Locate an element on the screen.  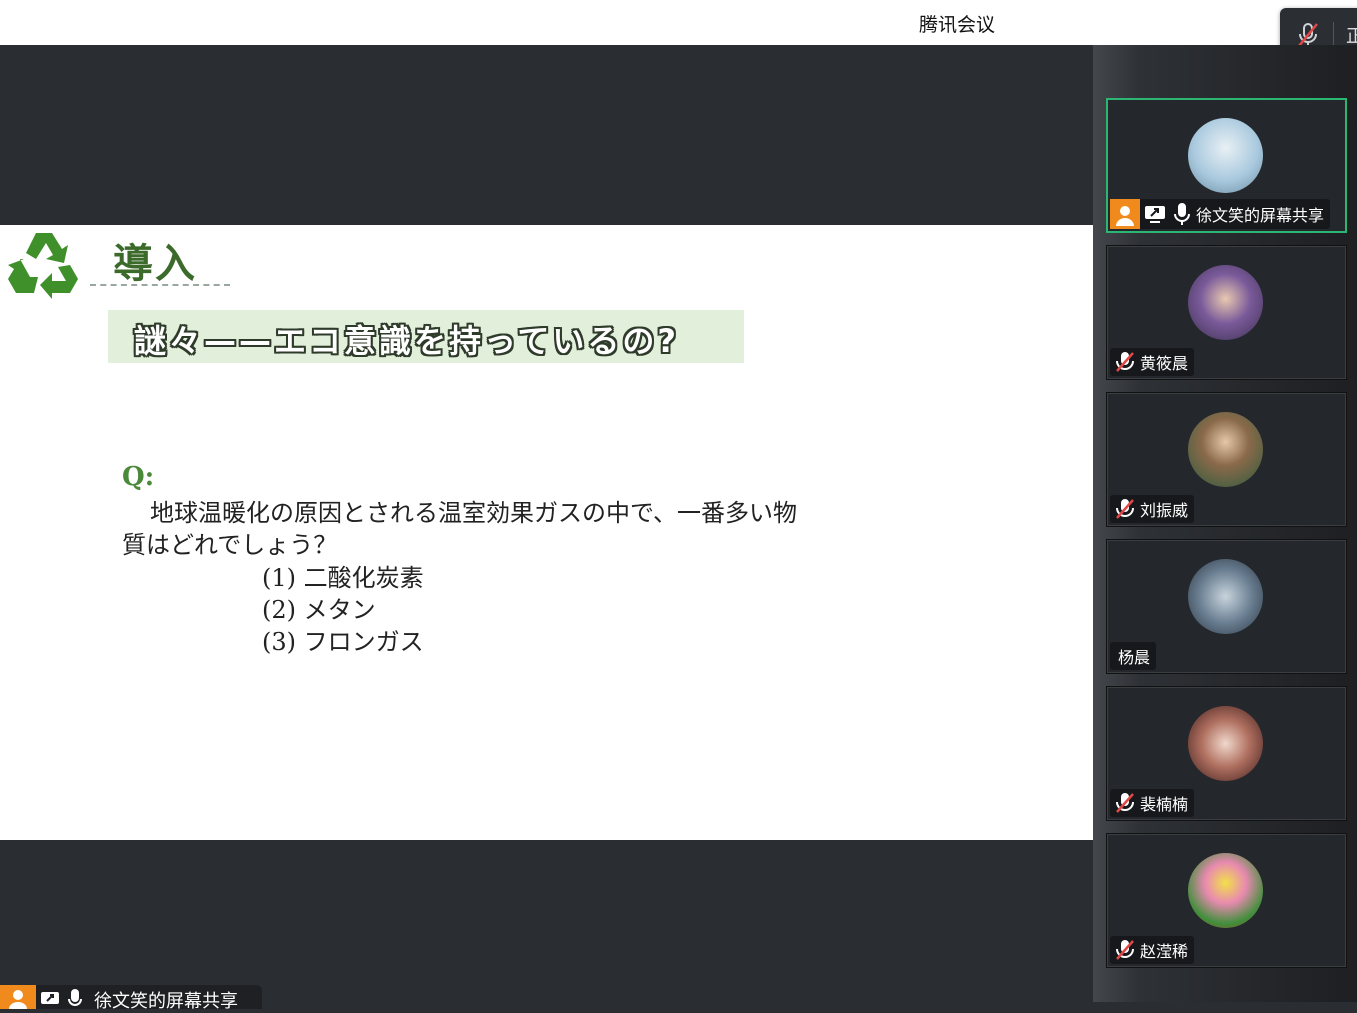
title-underline is located at coordinates (160, 285).